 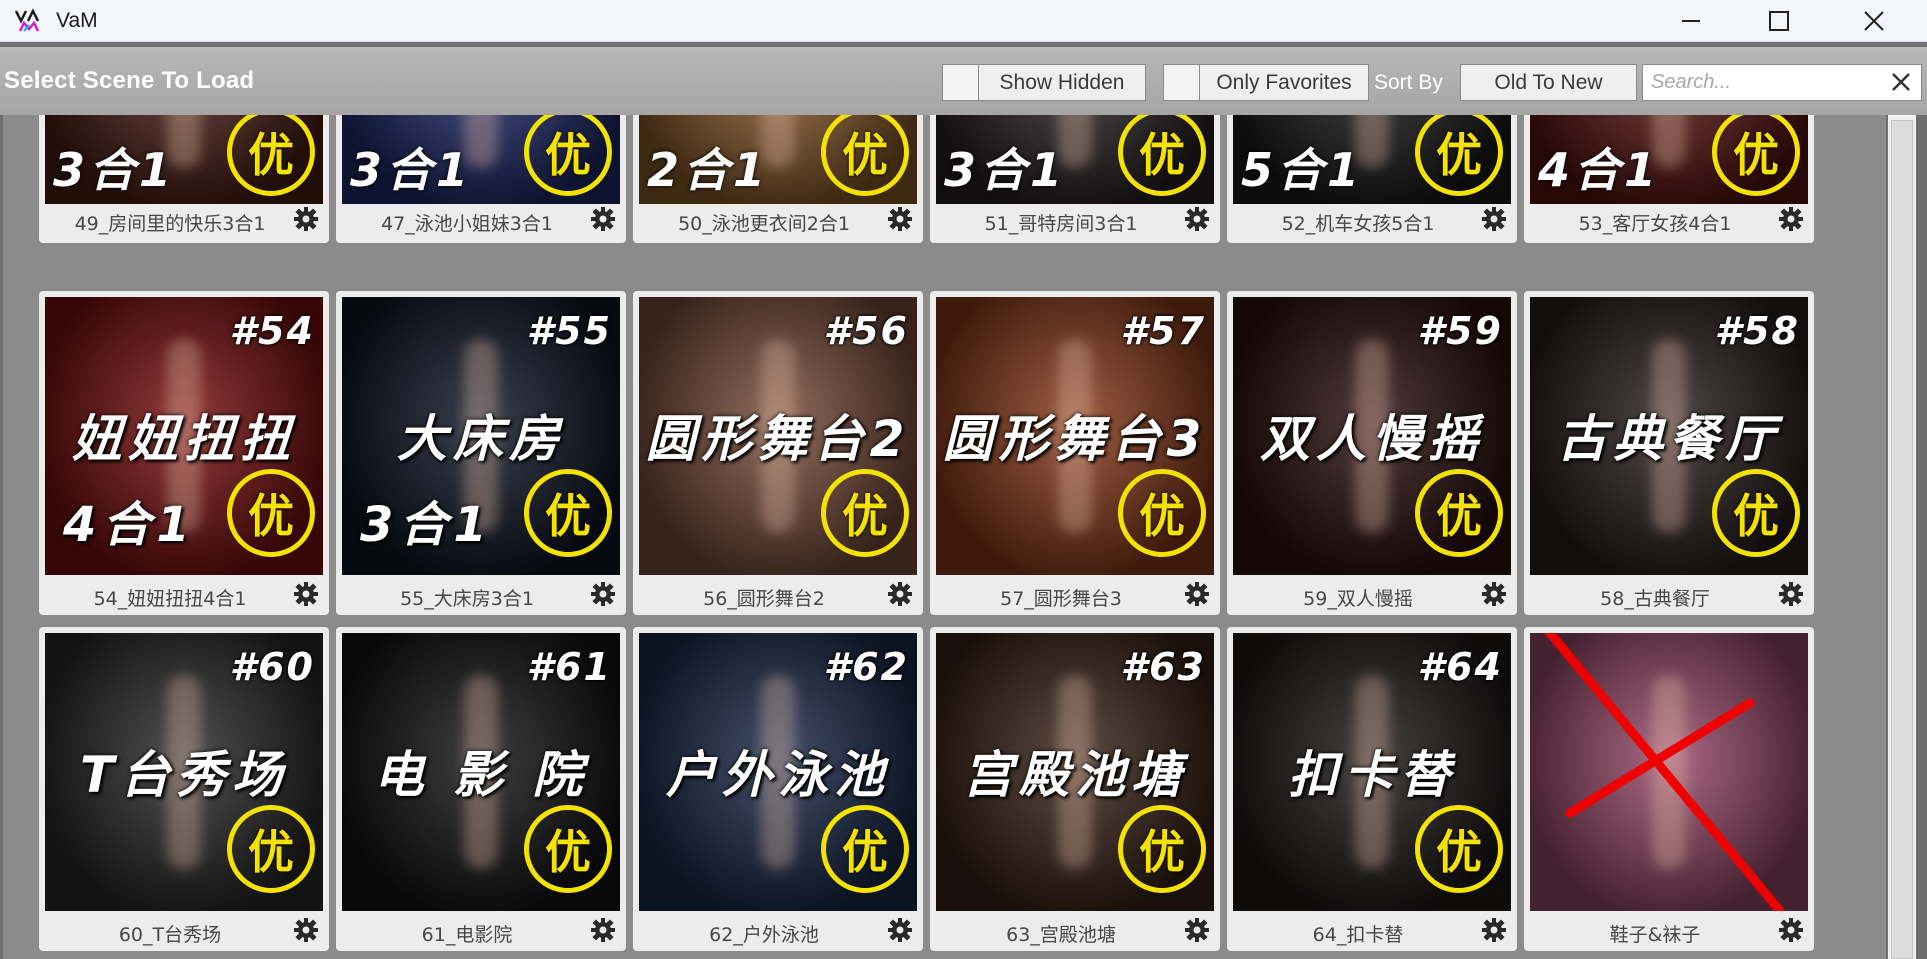 What do you see at coordinates (1669, 436) in the screenshot?
I see `scene-thumbnail: #58 古典餐厅优` at bounding box center [1669, 436].